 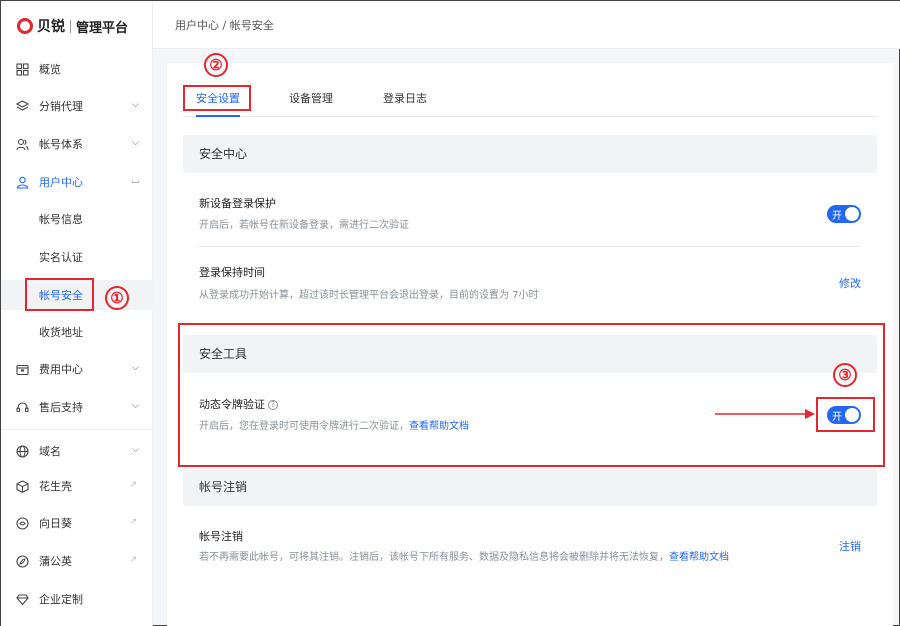 I want to click on brand-subtitle: 管理平台, so click(x=102, y=28).